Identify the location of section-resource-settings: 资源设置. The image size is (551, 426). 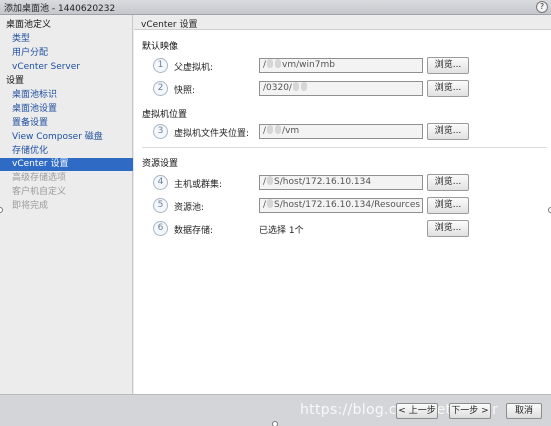
(160, 164).